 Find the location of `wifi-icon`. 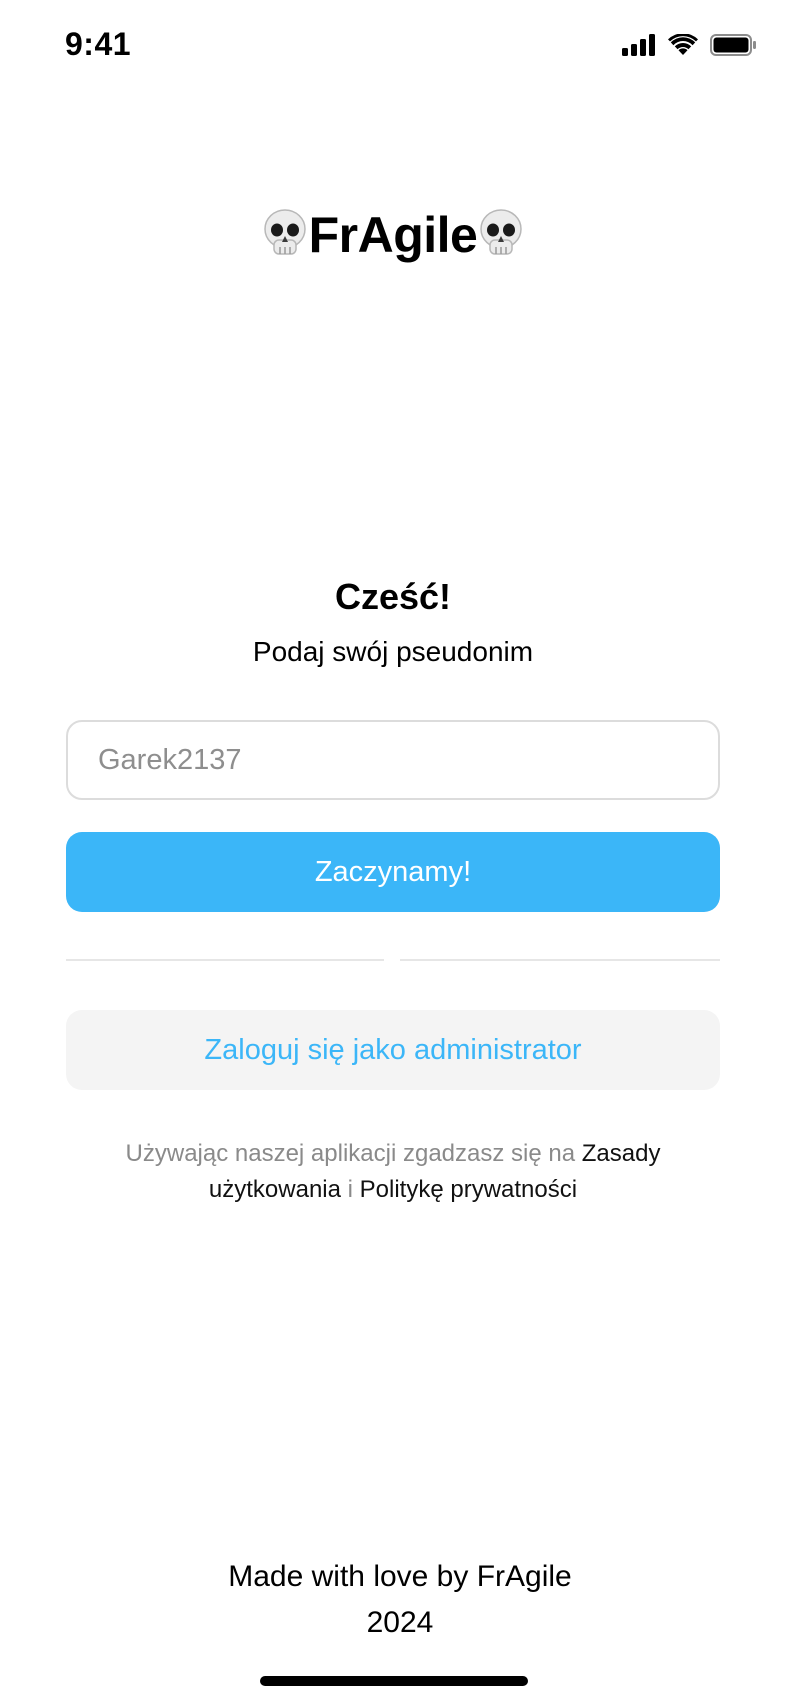

wifi-icon is located at coordinates (683, 44).